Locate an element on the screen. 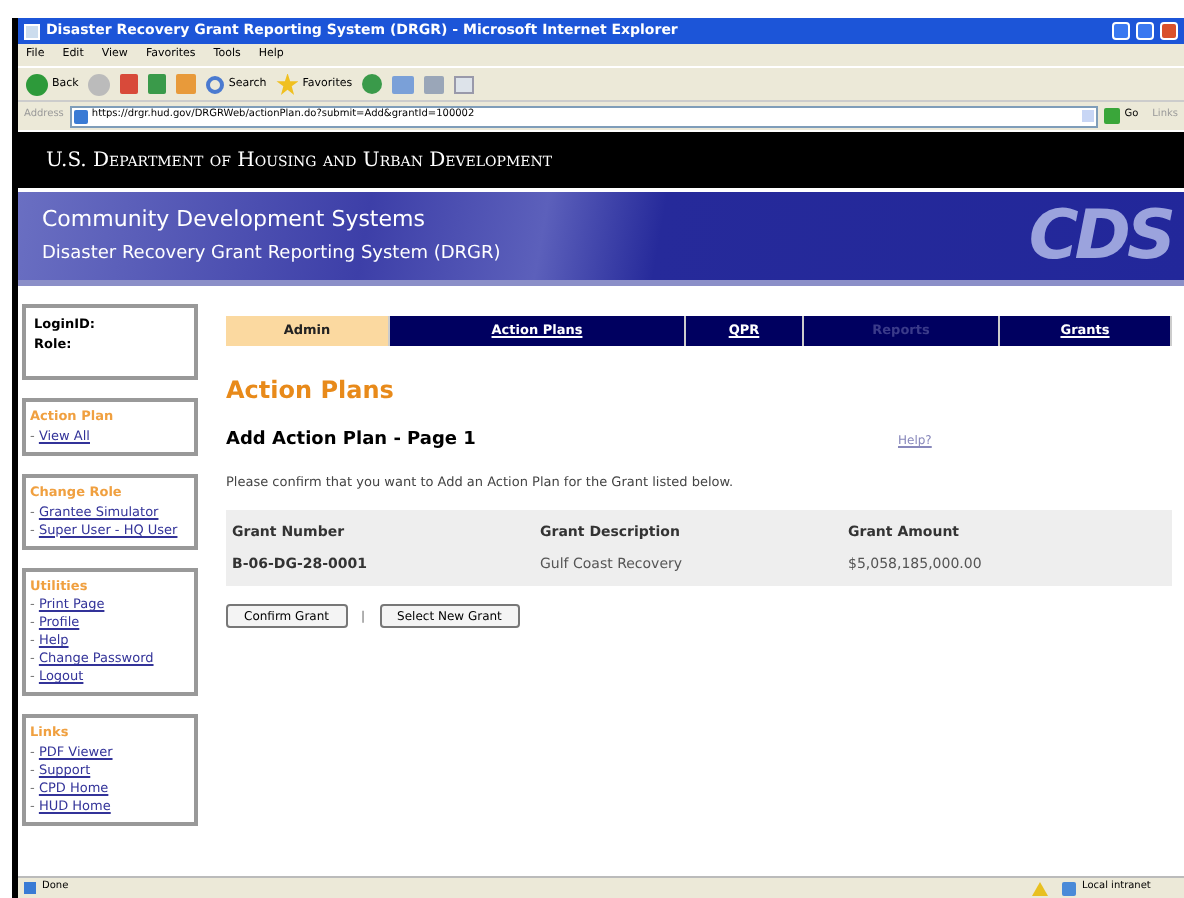 This screenshot has height=898, width=1184. banner-title: Community Development Systems is located at coordinates (234, 219).